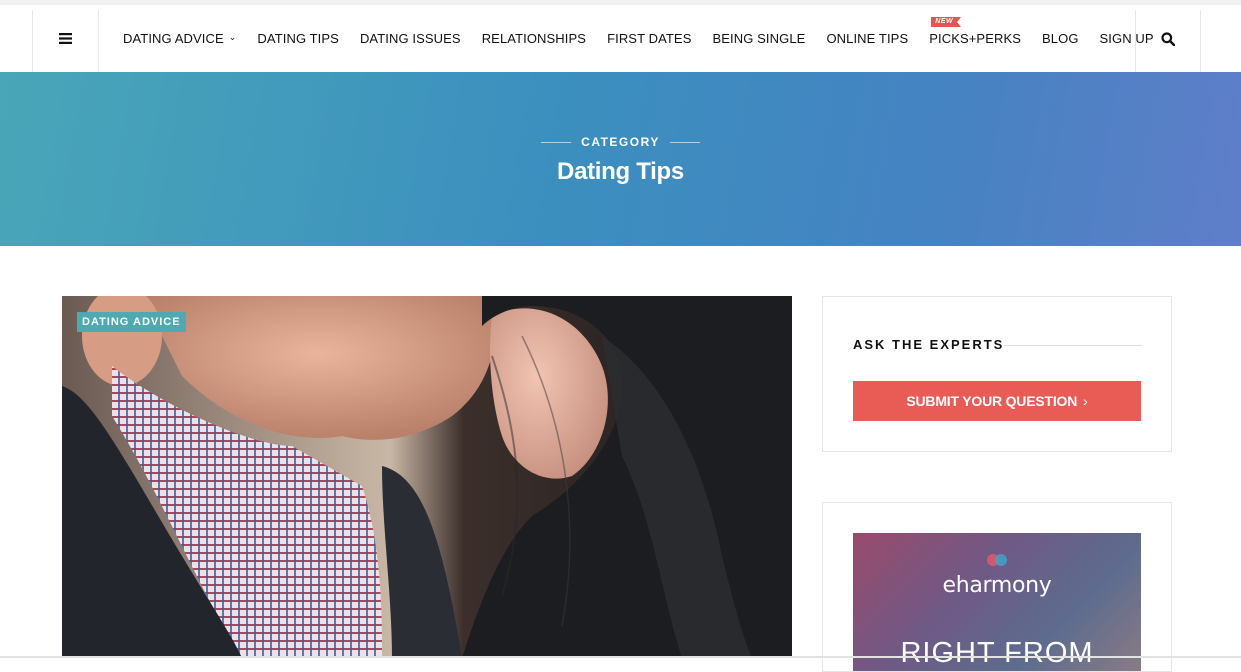 Image resolution: width=1241 pixels, height=672 pixels. What do you see at coordinates (975, 38) in the screenshot?
I see `nav-label: PICKS+PERKS` at bounding box center [975, 38].